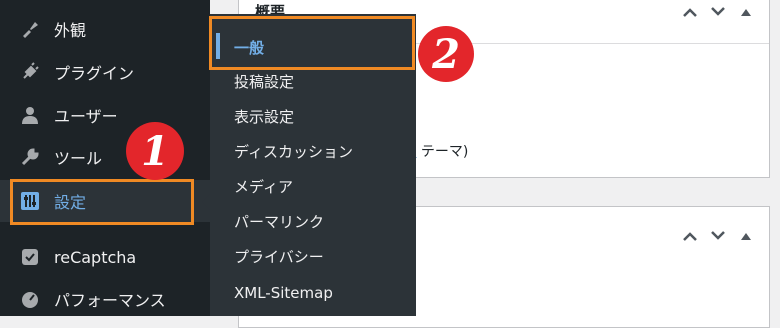 The width and height of the screenshot is (780, 328). I want to click on submenu-item-xml-sitemap: XML-Sitemap, so click(313, 293).